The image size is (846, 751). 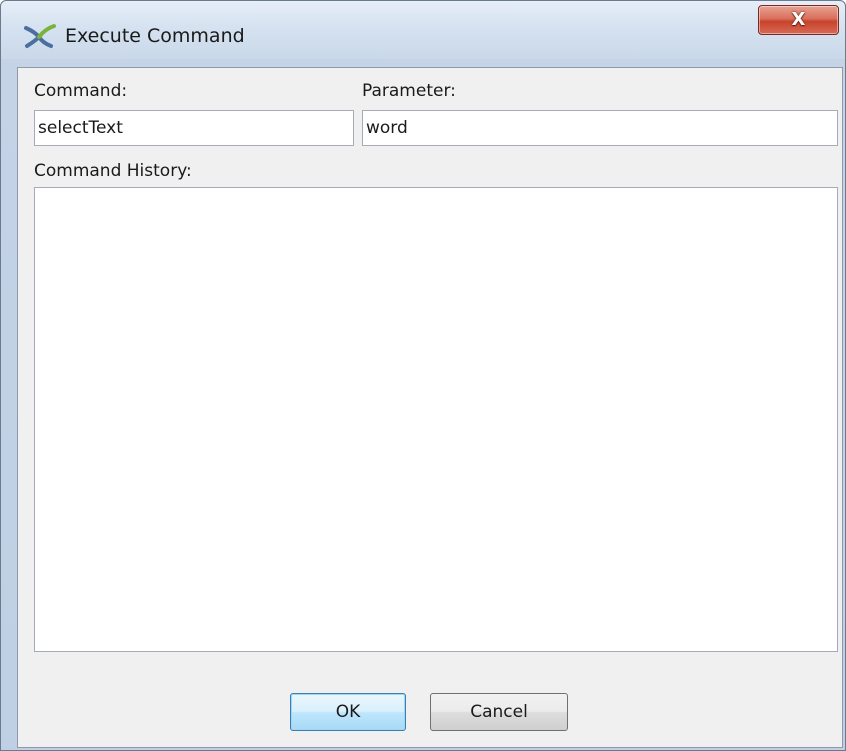 I want to click on command-history-label: Command History:, so click(x=113, y=171).